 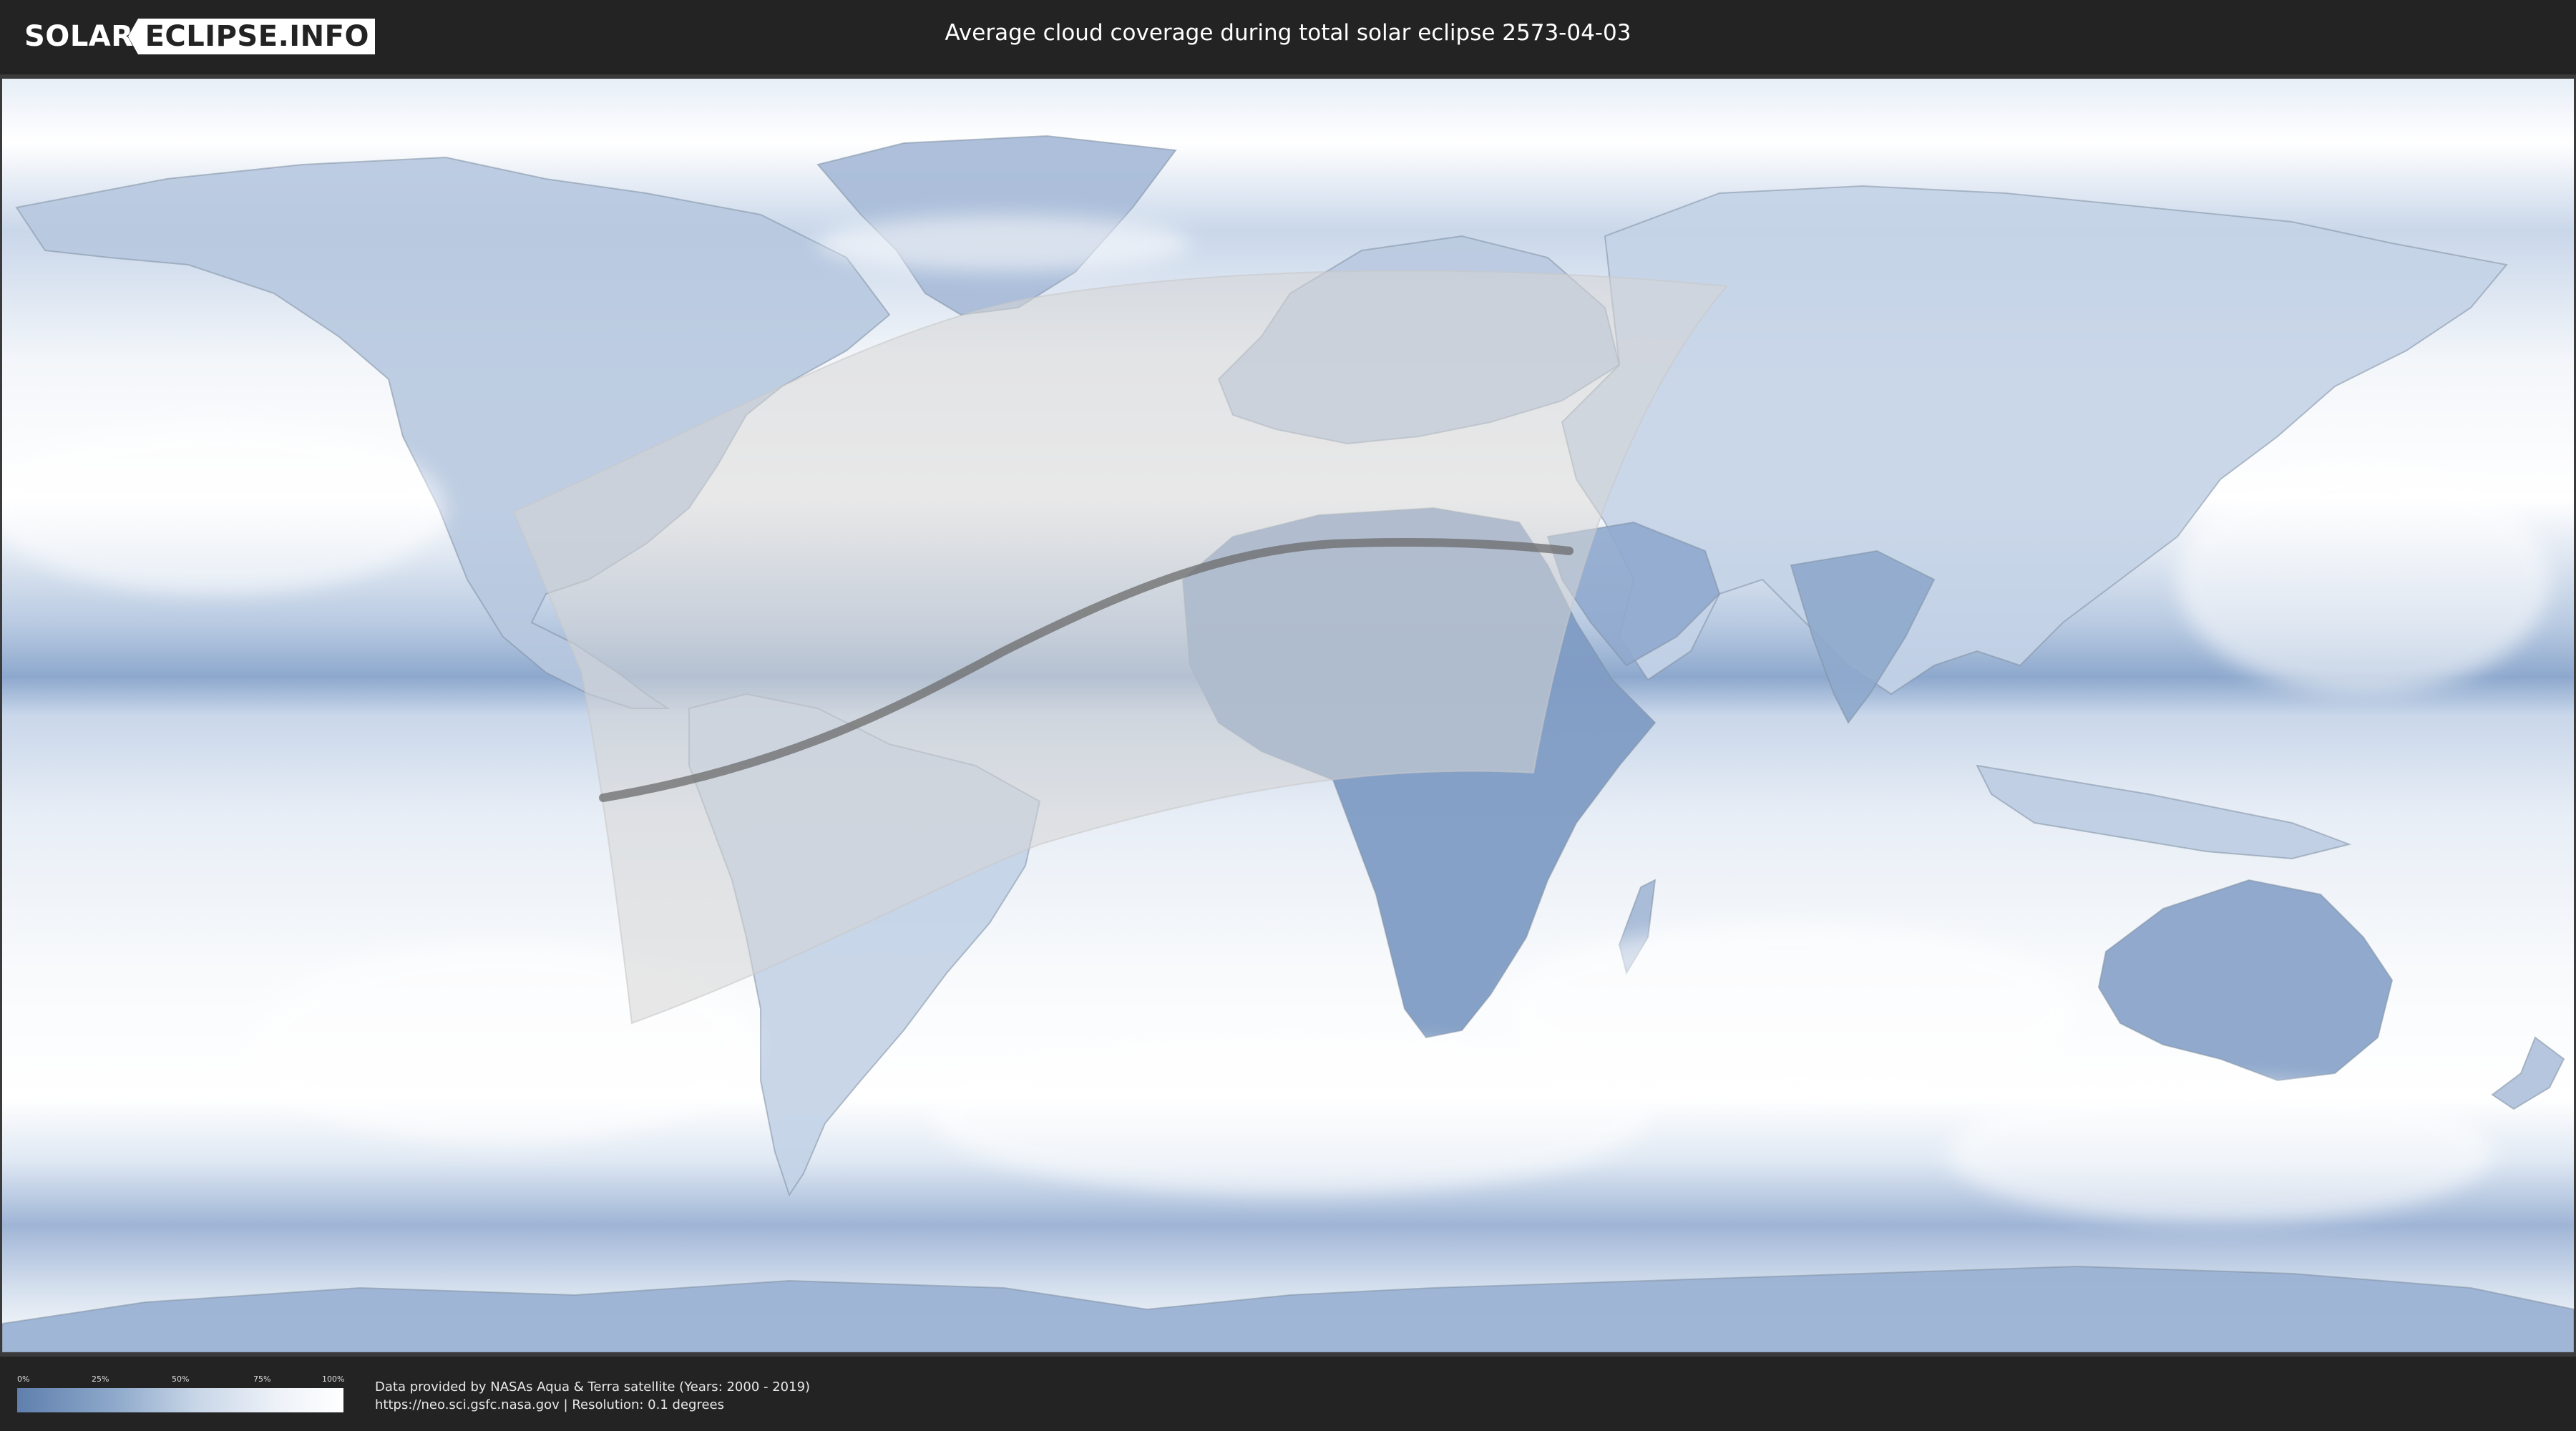 I want to click on legend-tick-0: 0%, so click(x=23, y=1379).